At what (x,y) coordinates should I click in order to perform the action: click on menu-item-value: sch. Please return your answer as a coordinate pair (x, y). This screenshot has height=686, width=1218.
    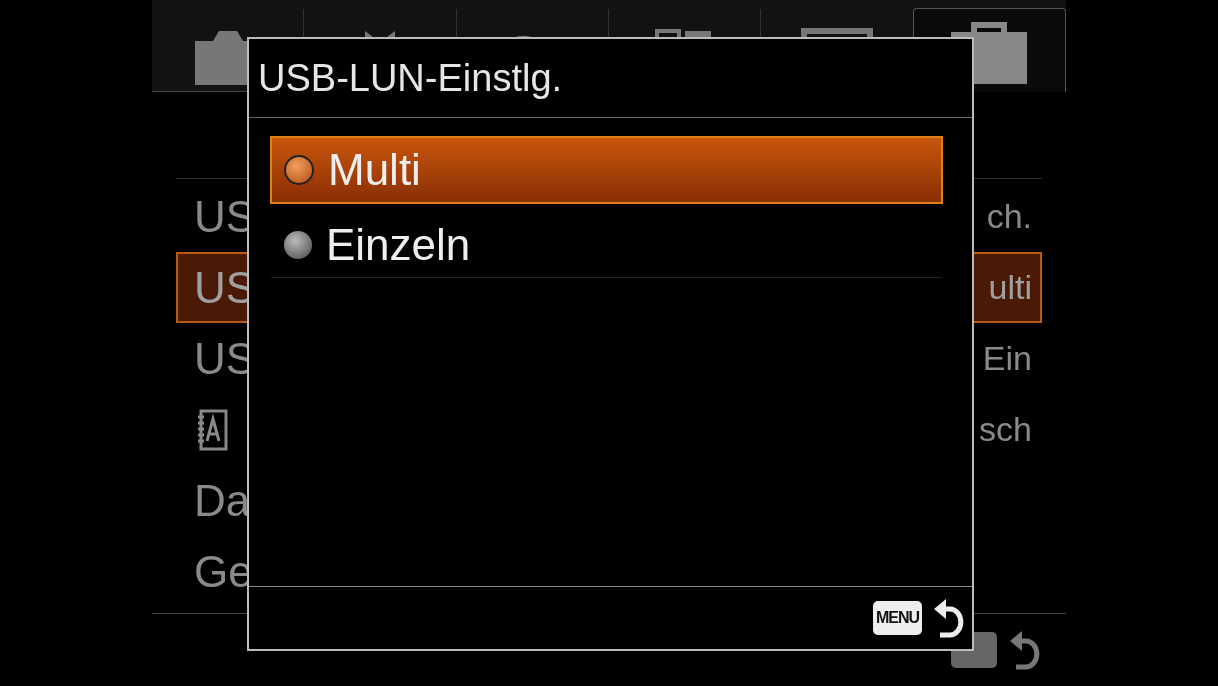
    Looking at the image, I should click on (1005, 429).